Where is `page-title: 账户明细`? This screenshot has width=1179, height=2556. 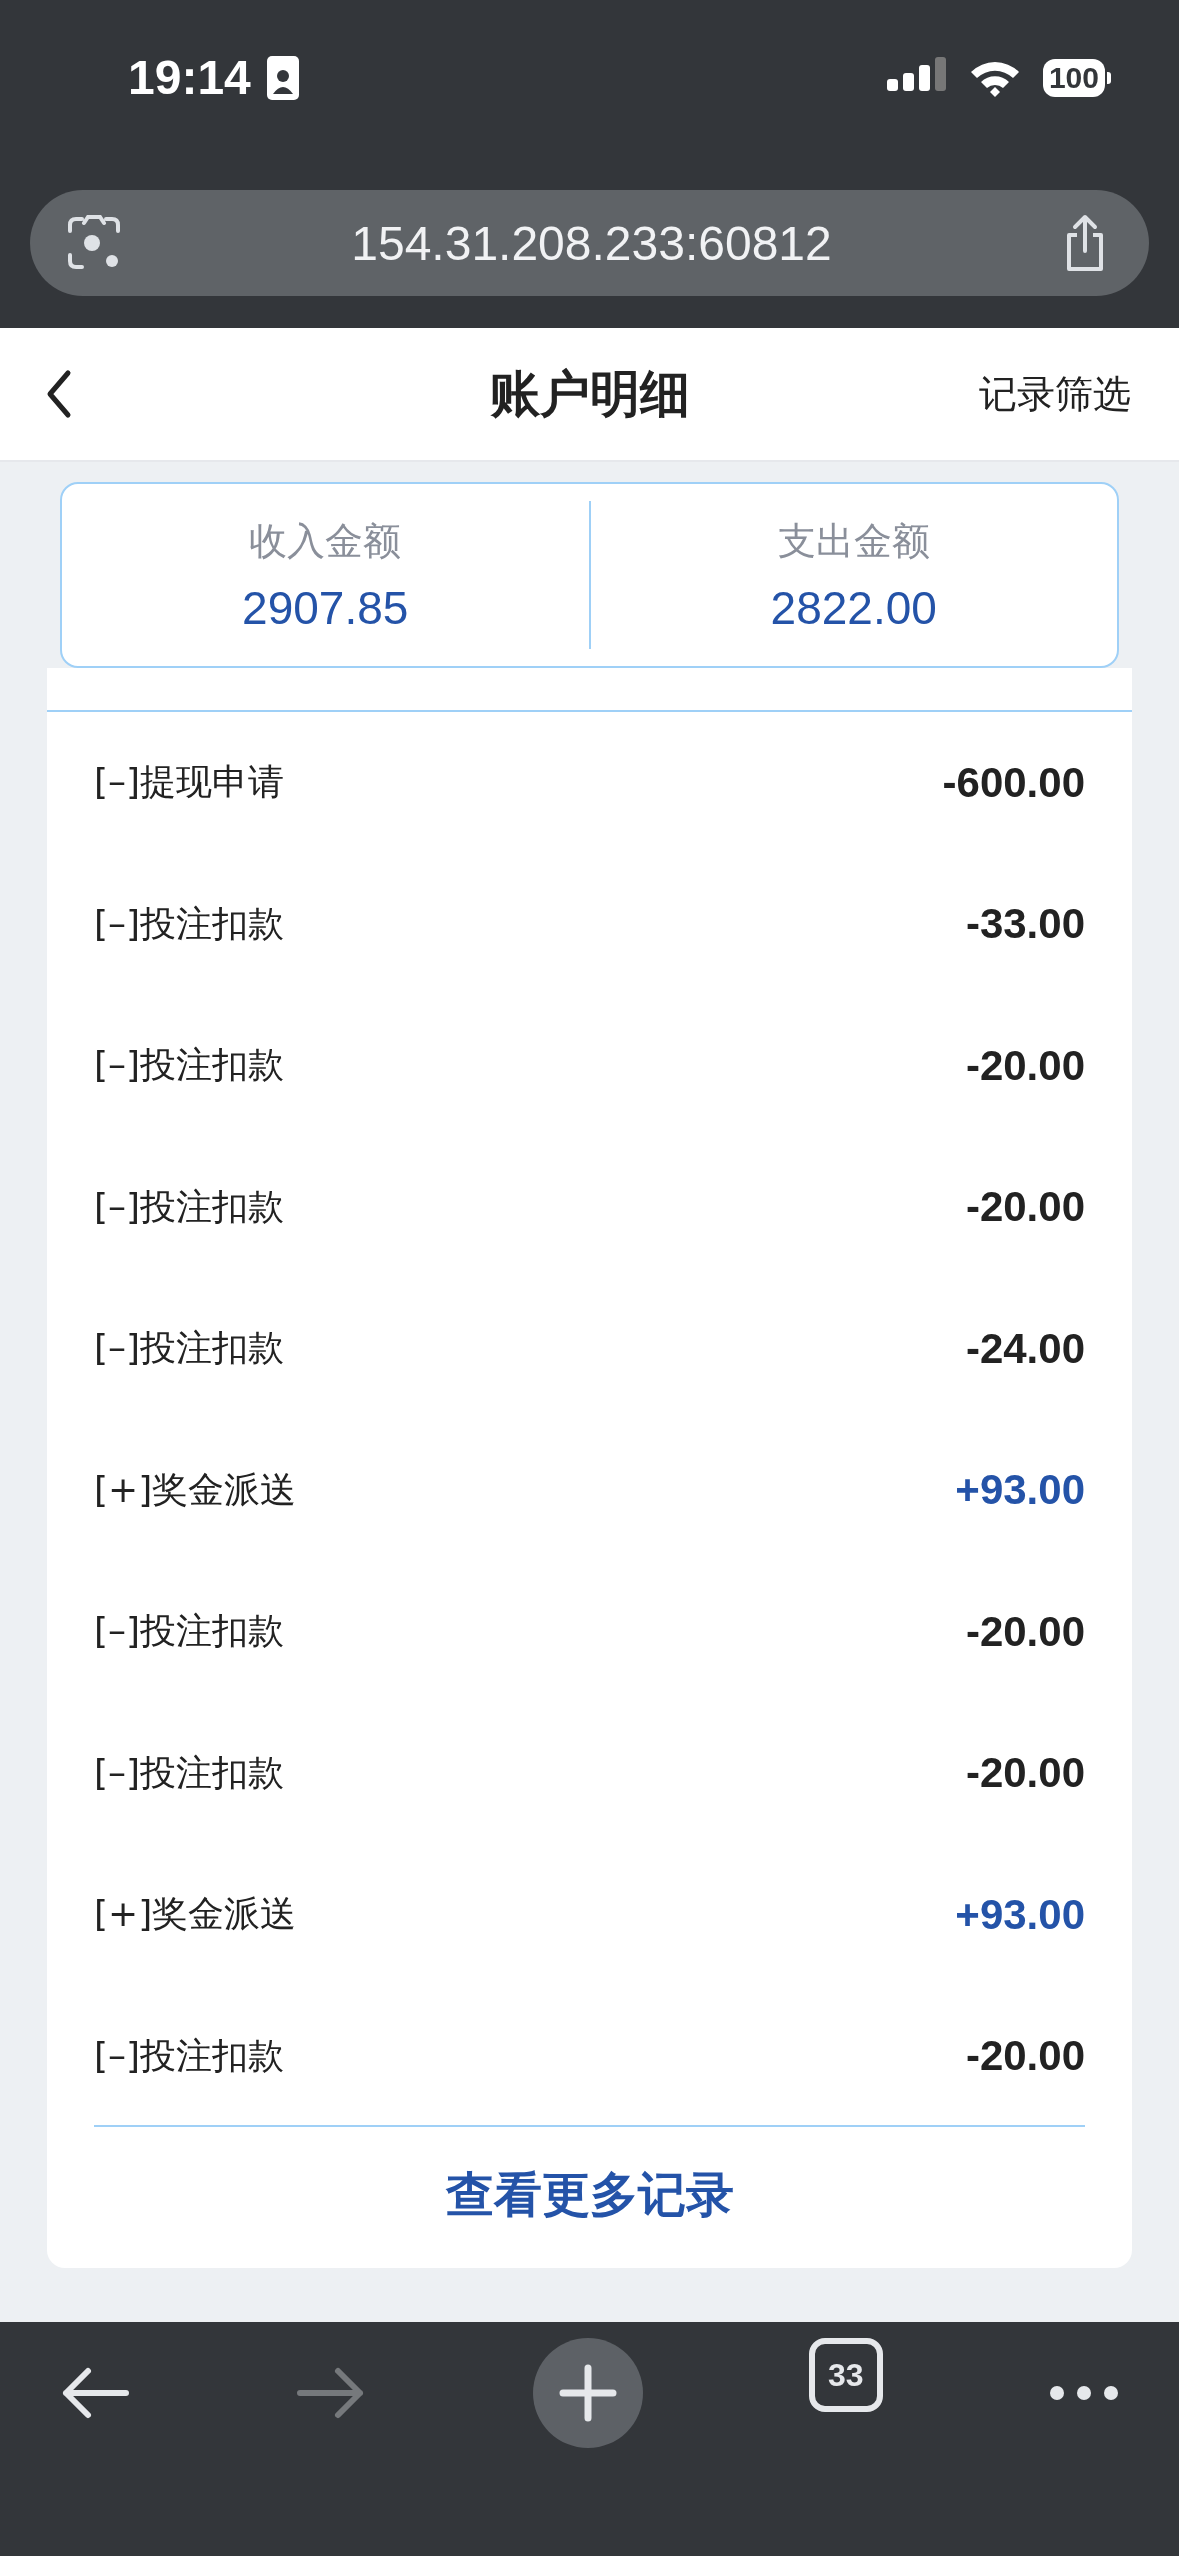 page-title: 账户明细 is located at coordinates (589, 394).